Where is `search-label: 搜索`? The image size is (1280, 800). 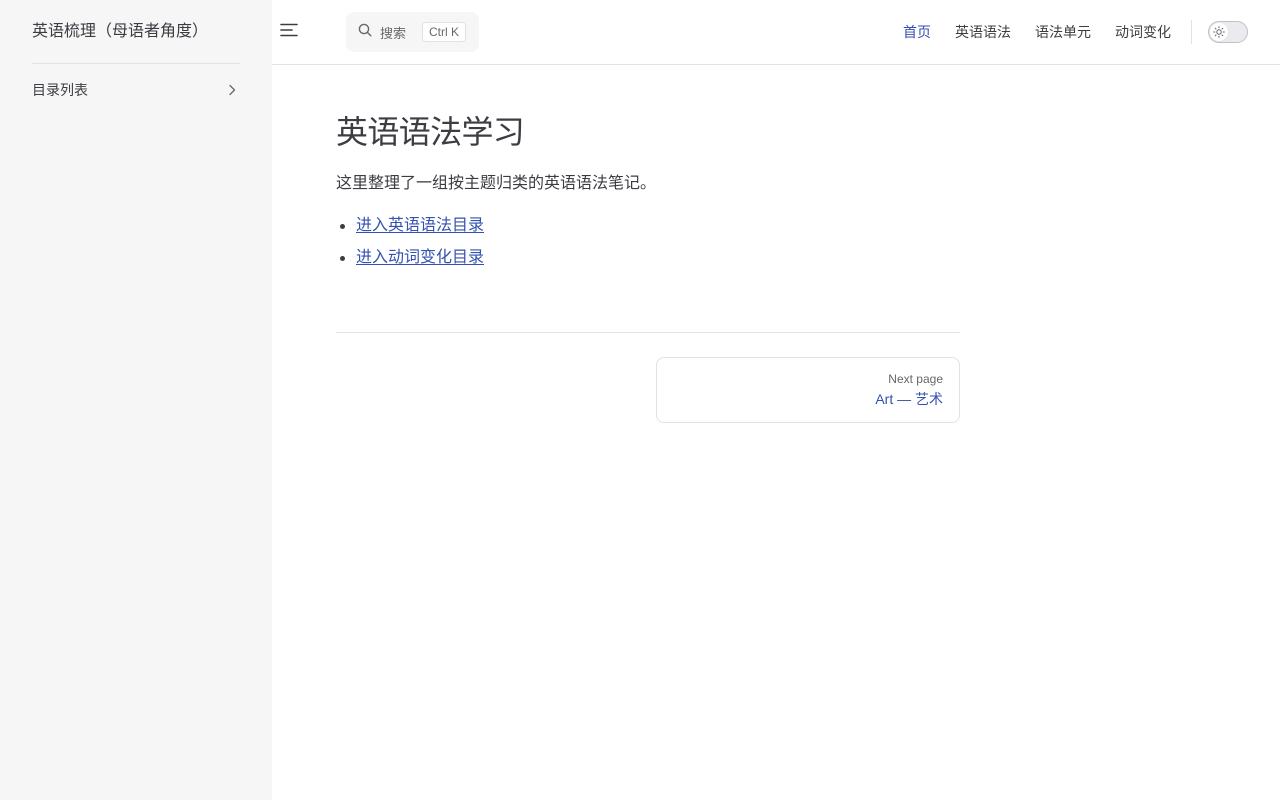
search-label: 搜索 is located at coordinates (393, 33).